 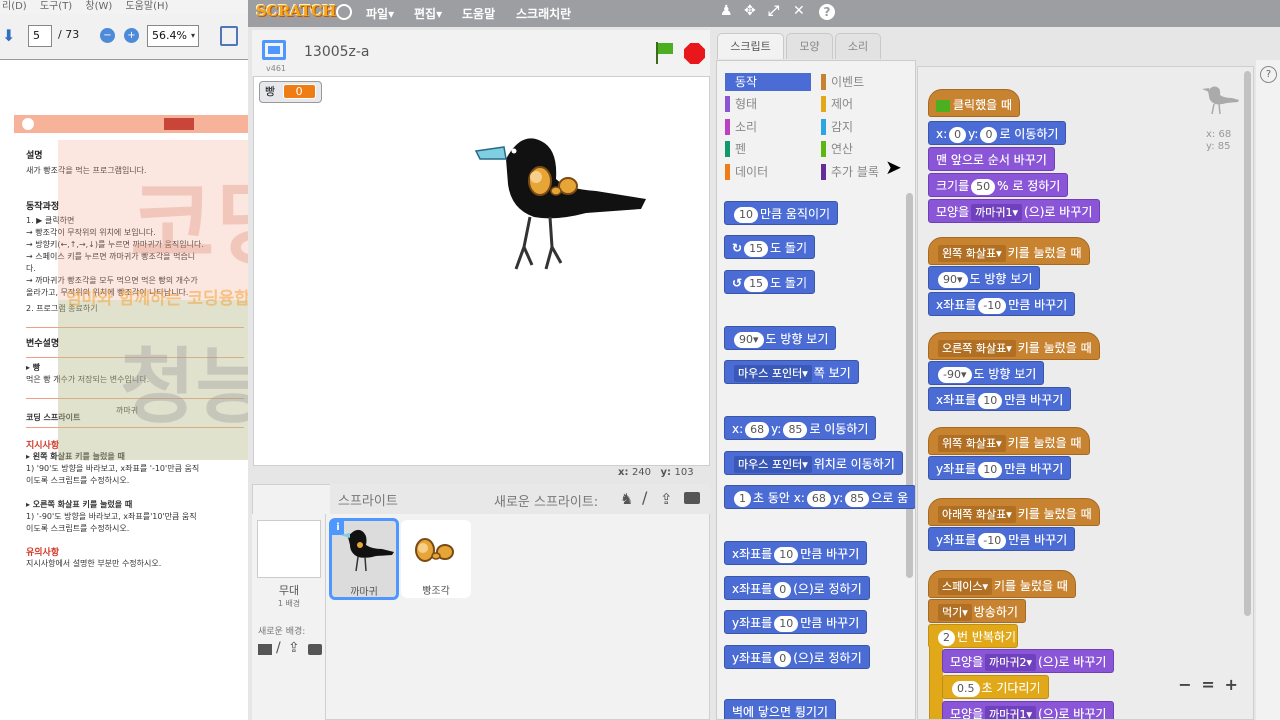 I want to click on scripts-scrollbar, so click(x=1247, y=343).